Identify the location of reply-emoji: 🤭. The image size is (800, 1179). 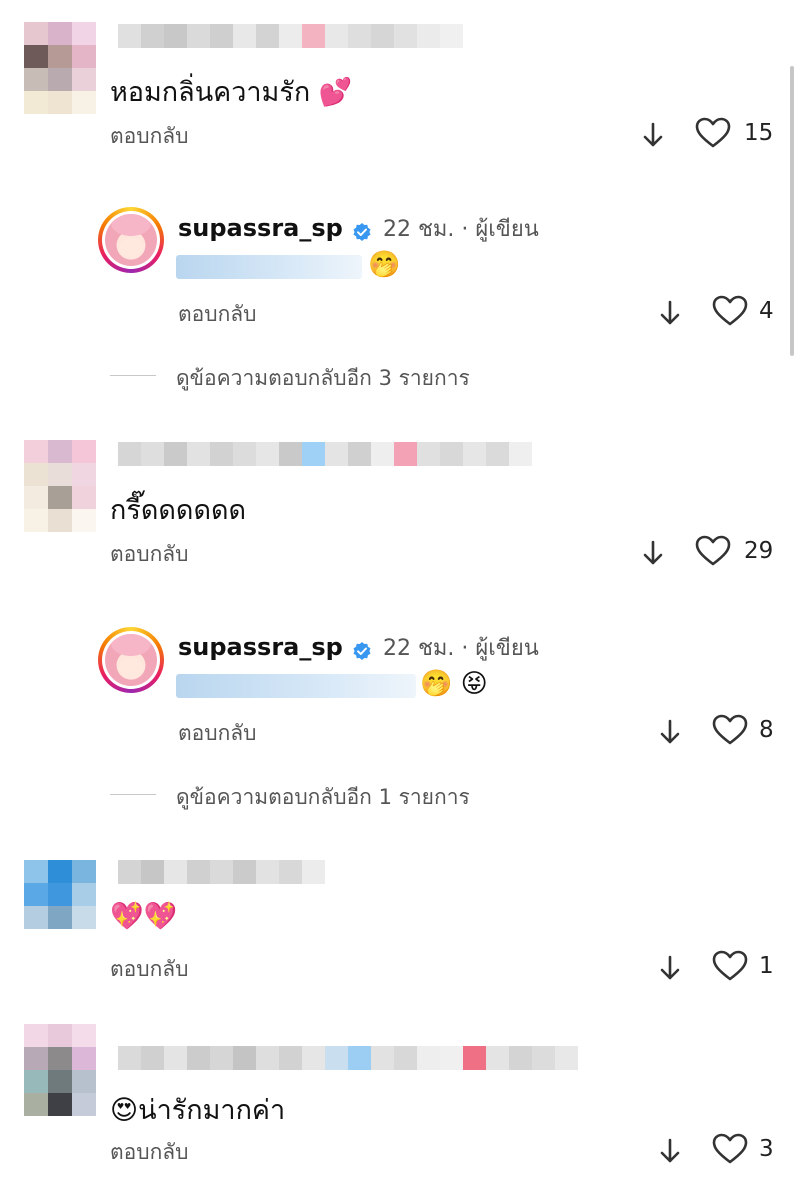
(384, 265).